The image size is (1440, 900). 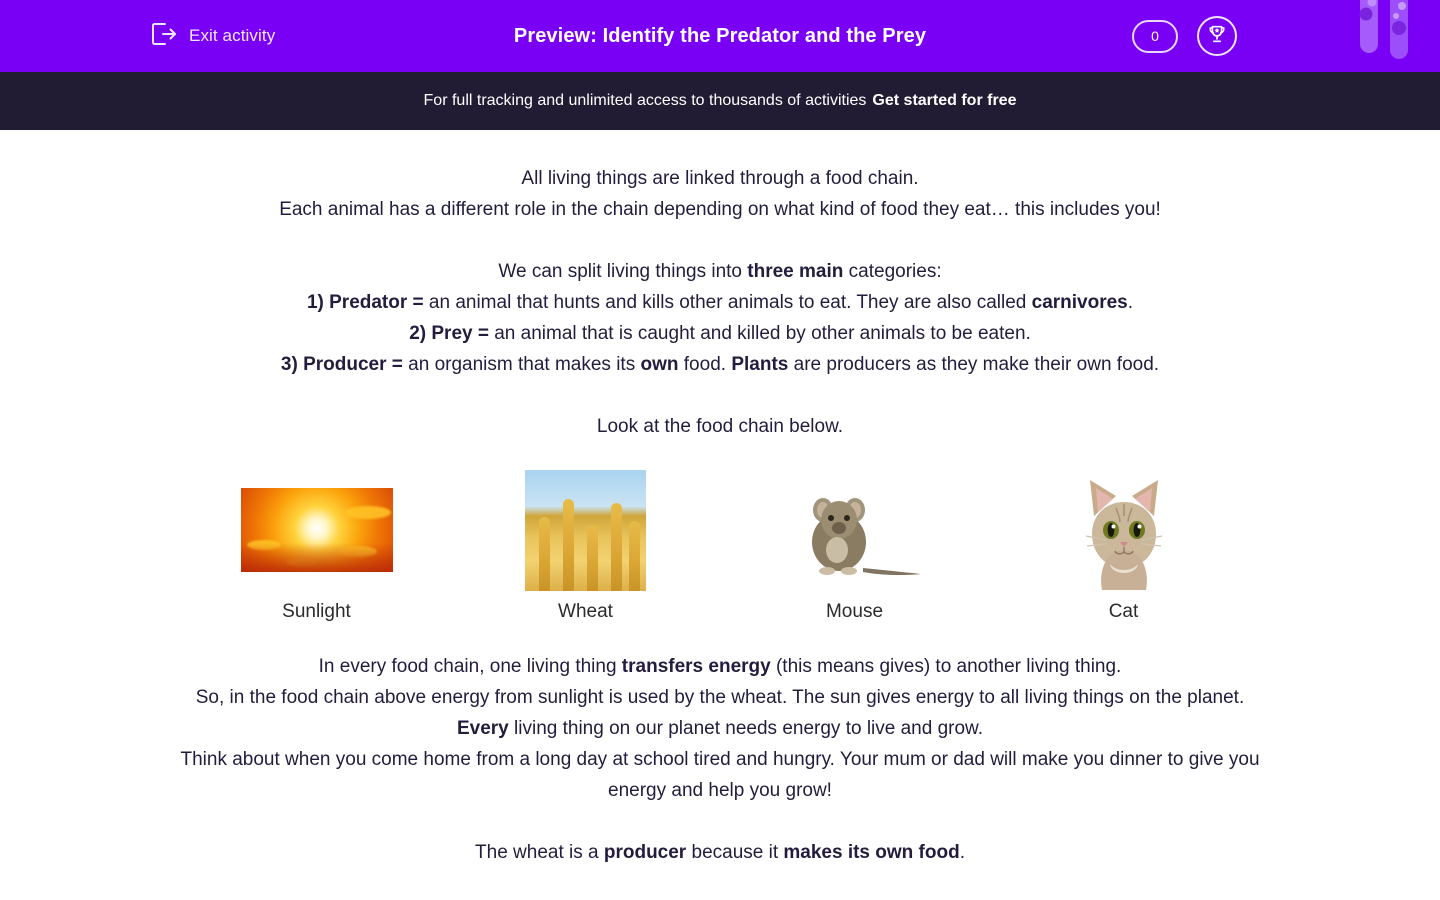 I want to click on energy-line-3-bold: Every, so click(x=482, y=728).